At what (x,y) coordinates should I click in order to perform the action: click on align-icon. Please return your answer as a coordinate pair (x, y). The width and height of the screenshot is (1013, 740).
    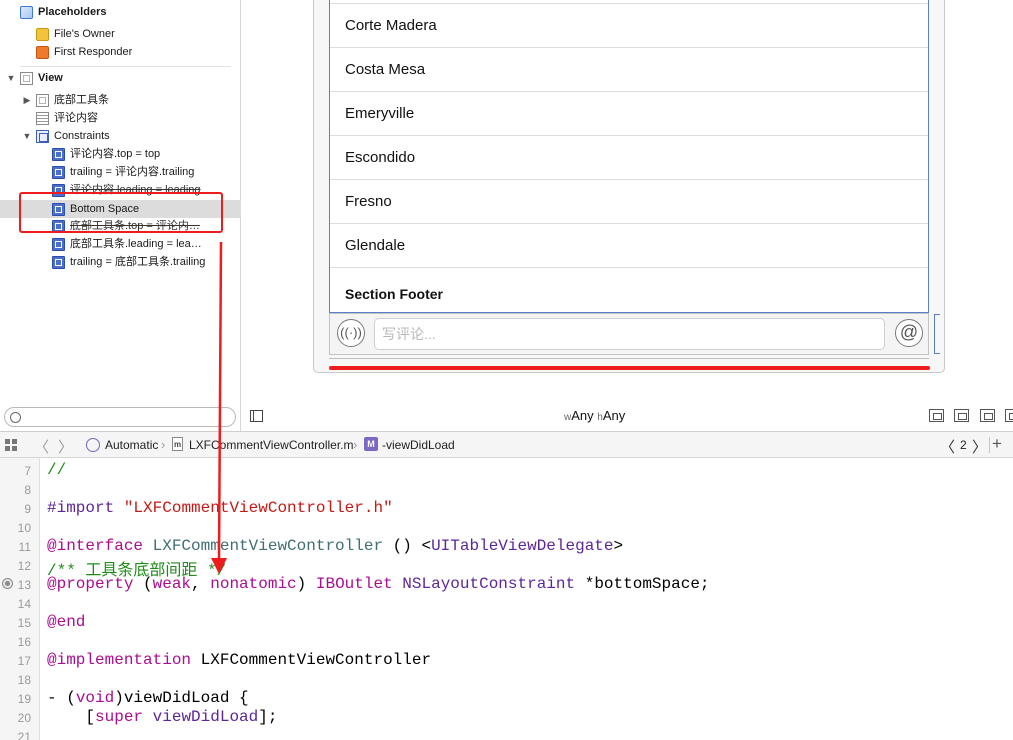
    Looking at the image, I should click on (961, 415).